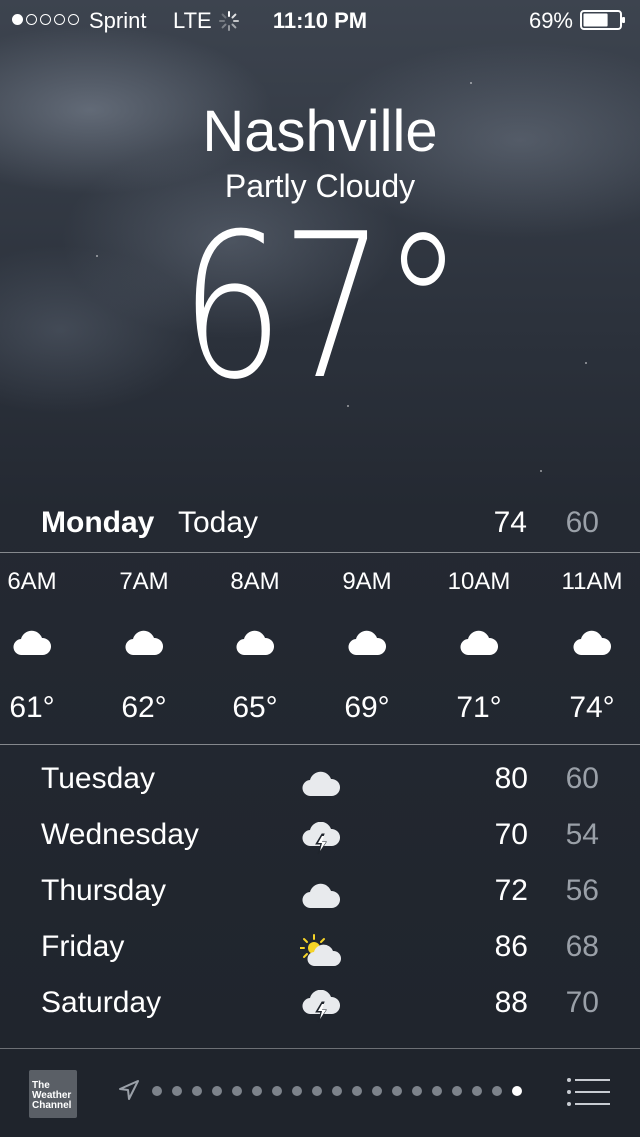 The width and height of the screenshot is (640, 1137). I want to click on hour-temp: 74°, so click(592, 707).